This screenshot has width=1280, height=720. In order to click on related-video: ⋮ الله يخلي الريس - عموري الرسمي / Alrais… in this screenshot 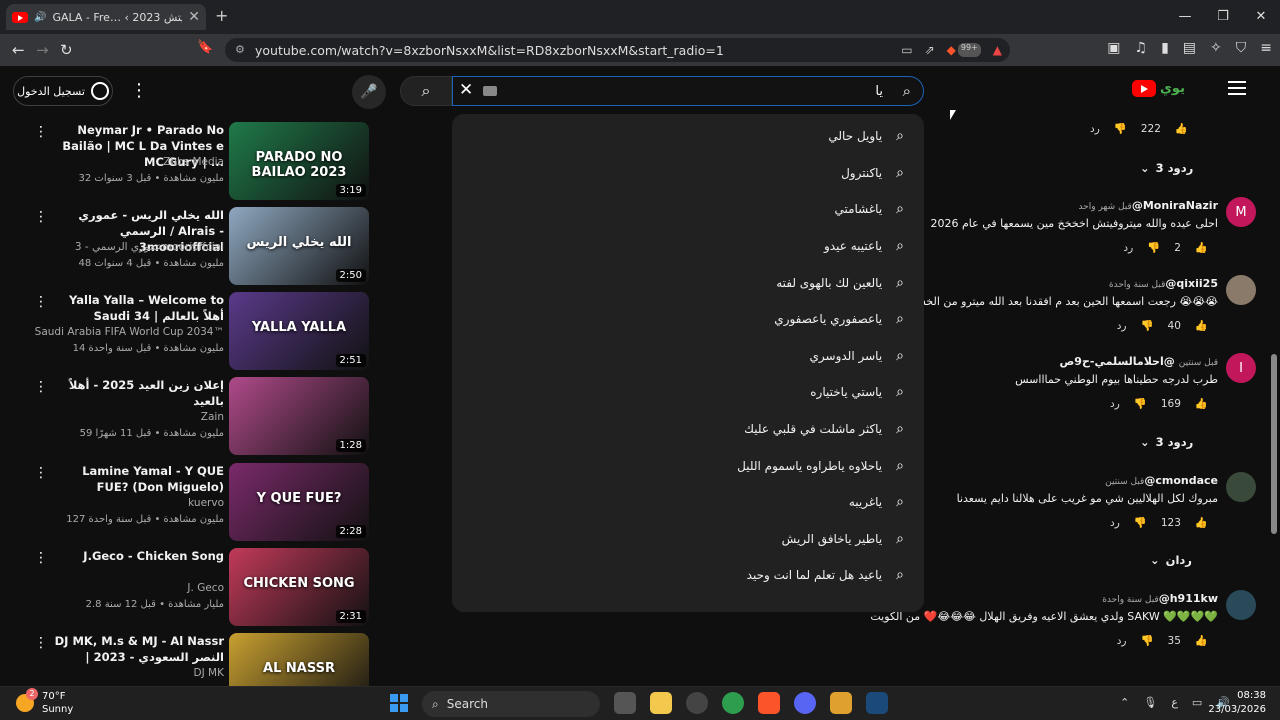, I will do `click(186, 247)`.